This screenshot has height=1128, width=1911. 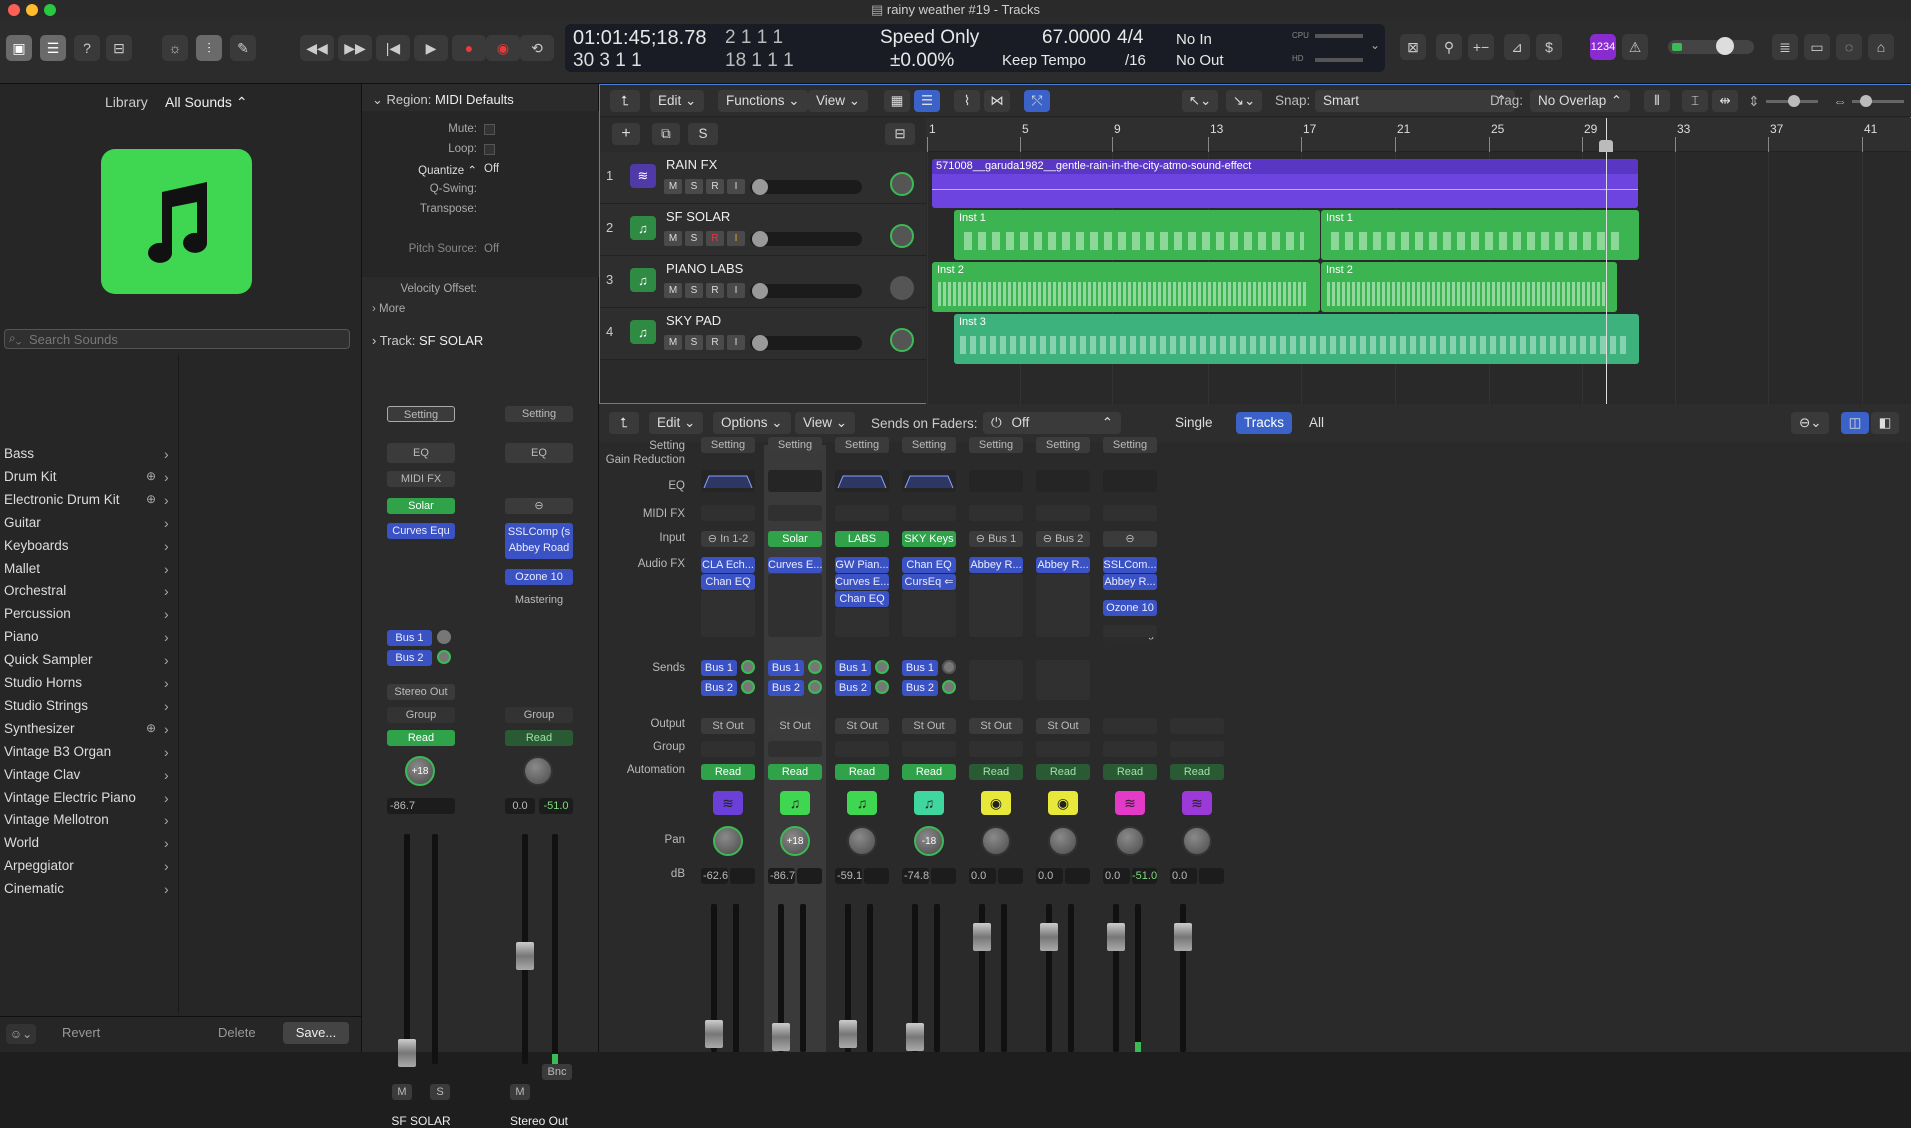 I want to click on tracks-view-menu: View ⌄, so click(x=838, y=101).